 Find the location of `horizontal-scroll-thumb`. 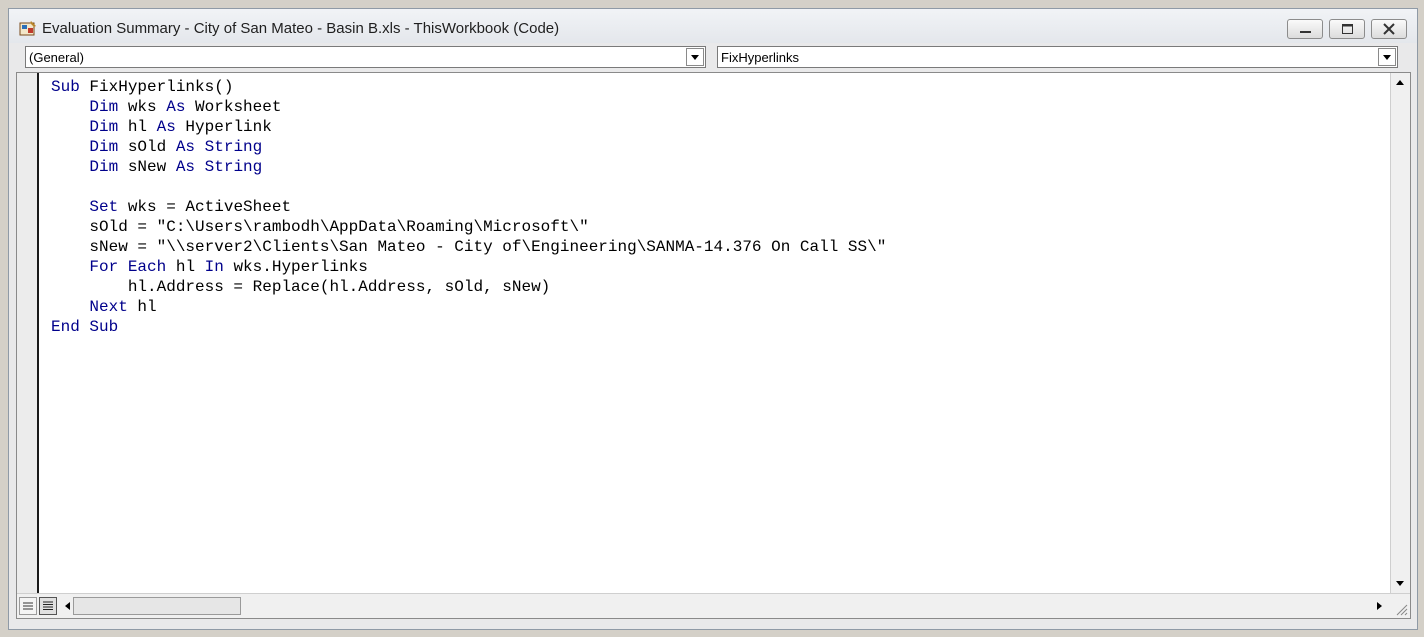

horizontal-scroll-thumb is located at coordinates (157, 606).